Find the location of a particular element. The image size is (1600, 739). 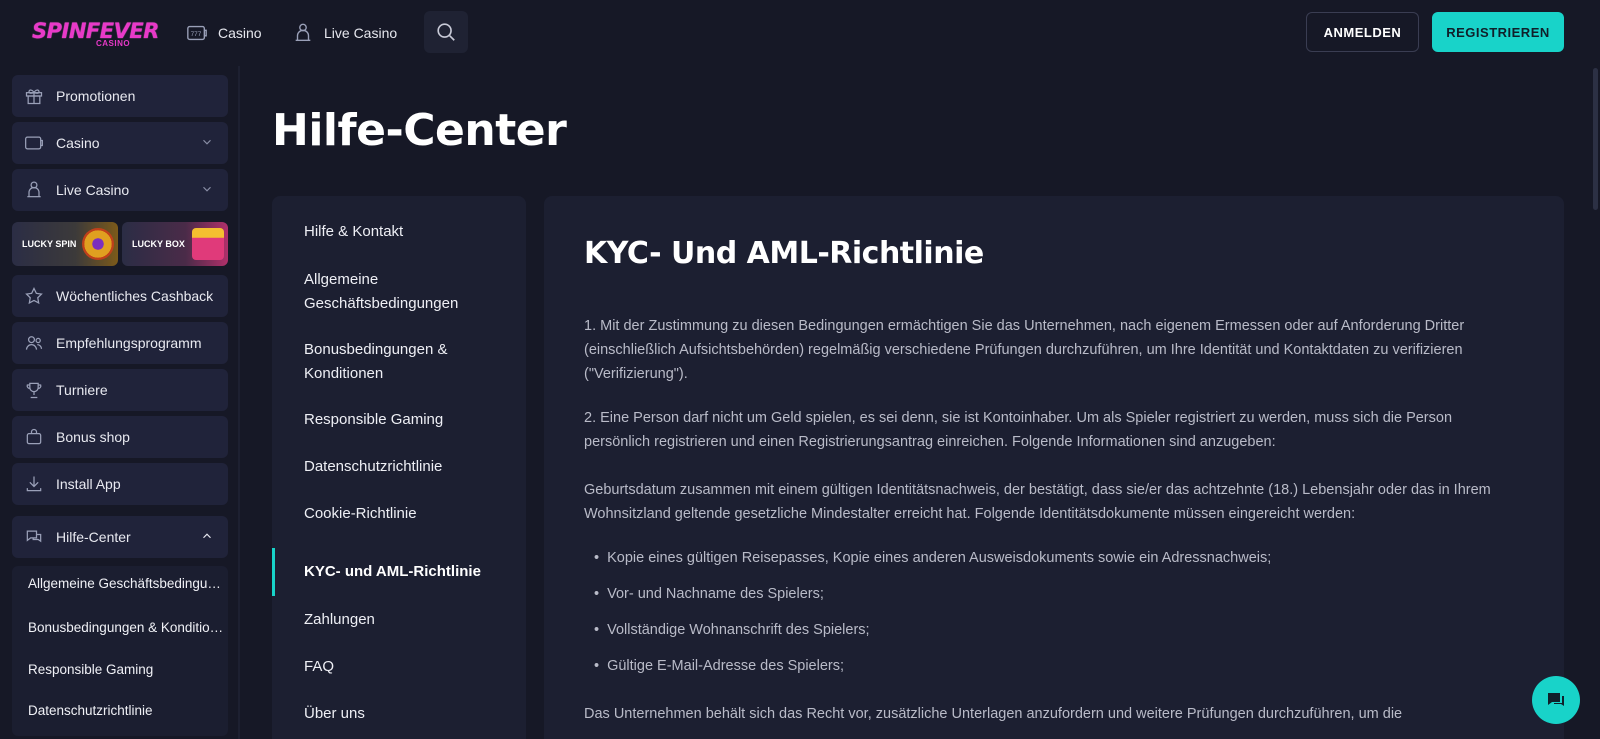

submenu-item: Responsible Gaming is located at coordinates (126, 669).